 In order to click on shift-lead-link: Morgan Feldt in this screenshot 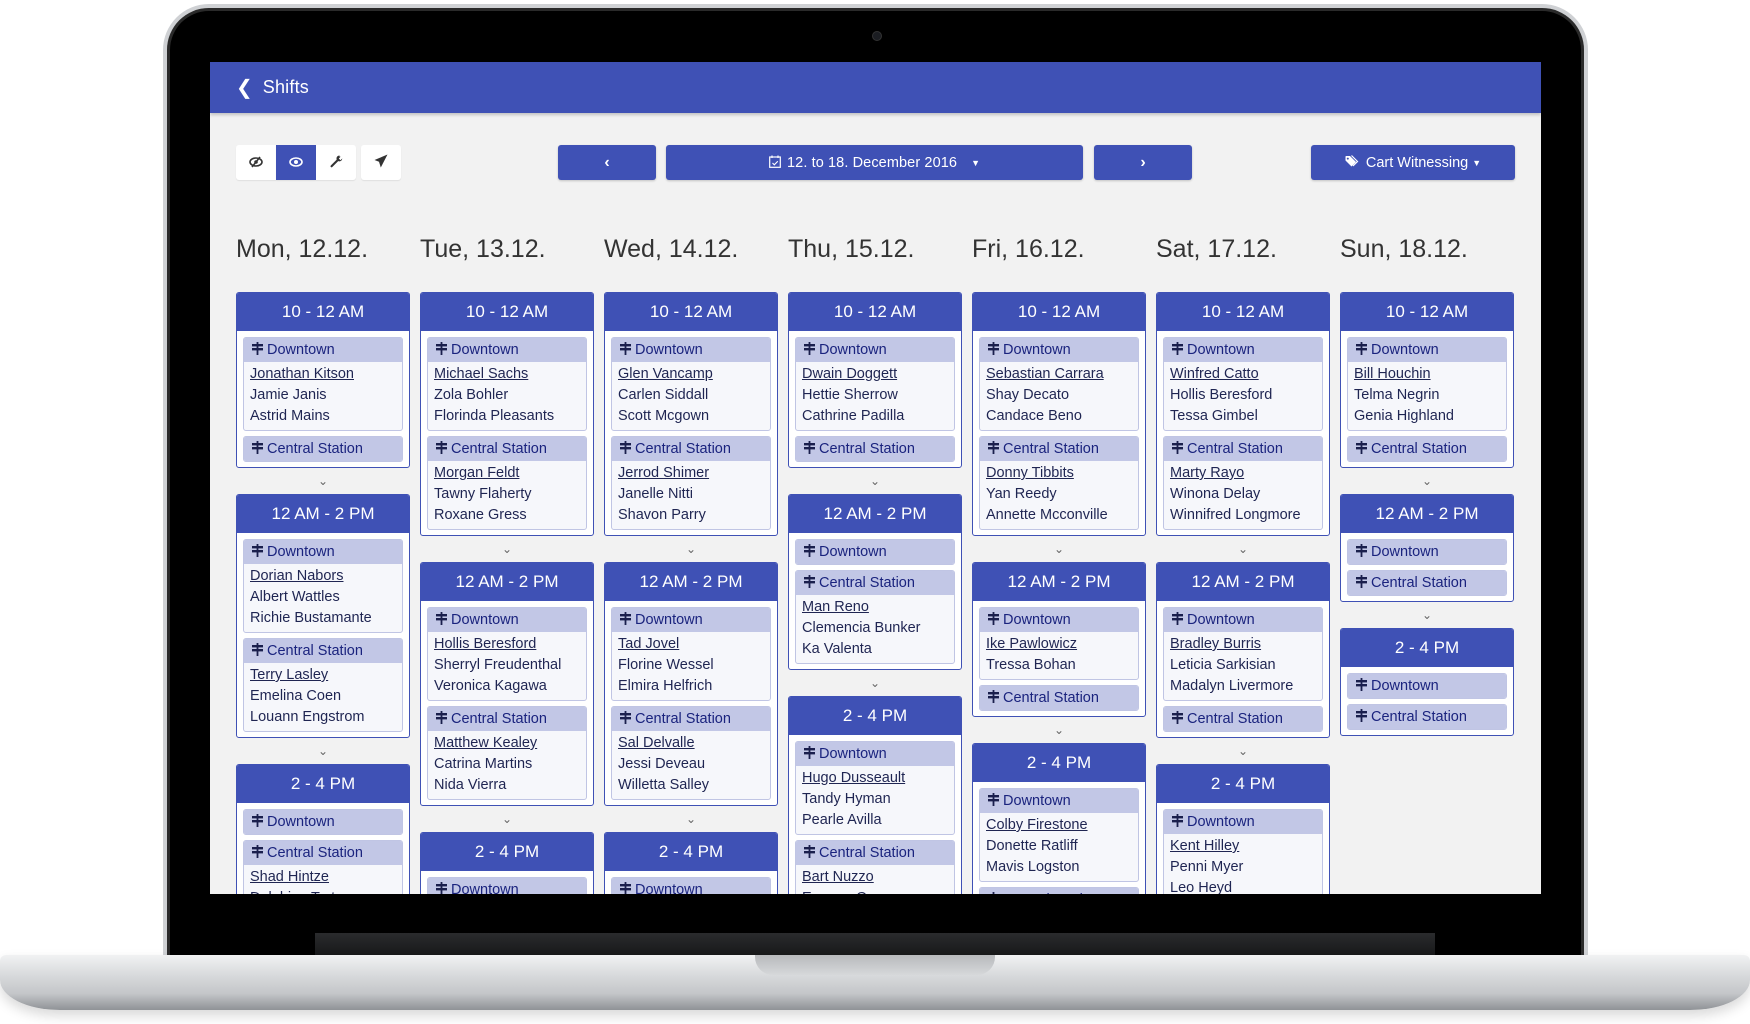, I will do `click(507, 473)`.